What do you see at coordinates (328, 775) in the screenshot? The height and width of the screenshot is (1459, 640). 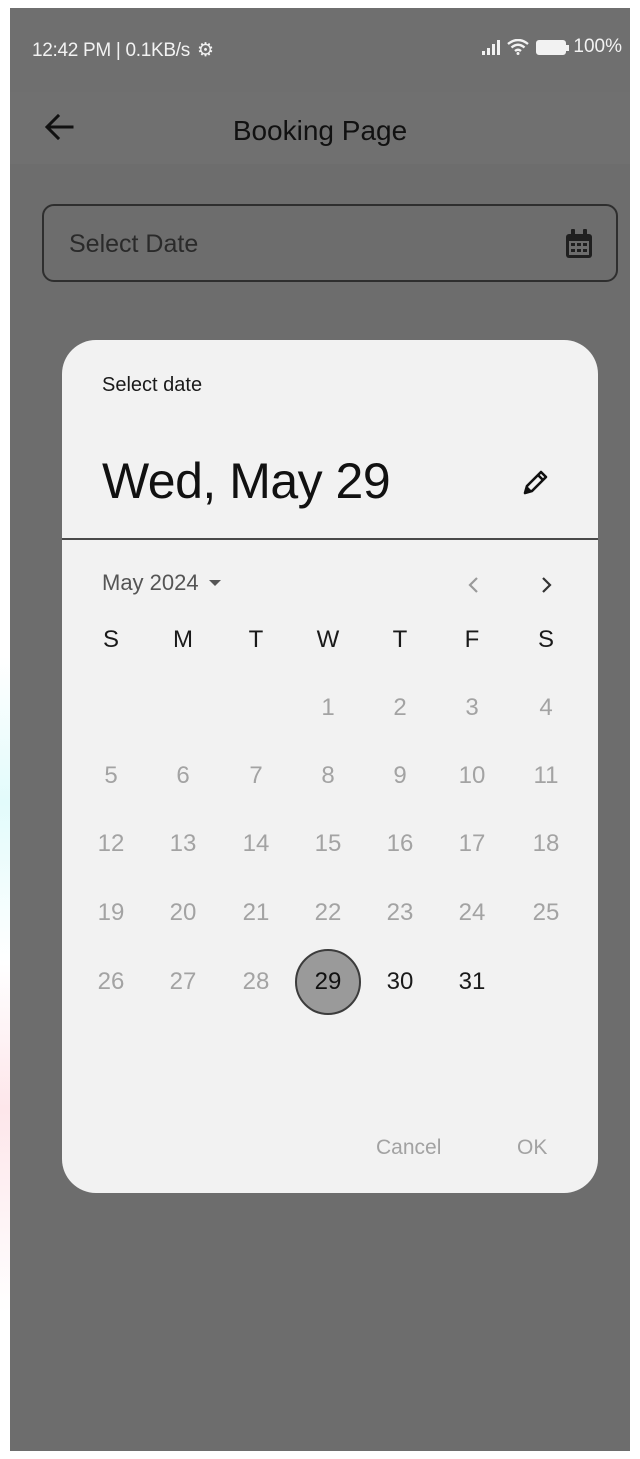 I see `calendar-day: 8` at bounding box center [328, 775].